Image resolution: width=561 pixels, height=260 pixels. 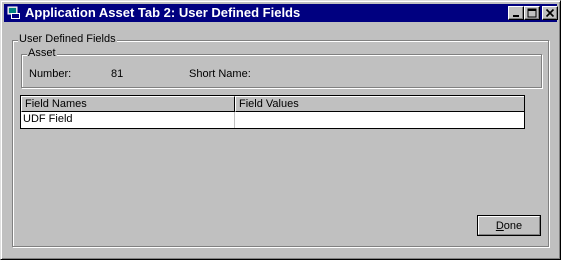 I want to click on done-button: Done, so click(x=509, y=225).